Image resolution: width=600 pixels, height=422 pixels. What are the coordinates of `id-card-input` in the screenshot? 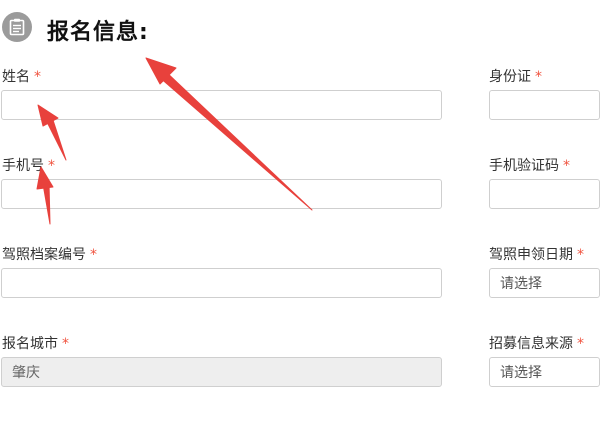 It's located at (544, 105).